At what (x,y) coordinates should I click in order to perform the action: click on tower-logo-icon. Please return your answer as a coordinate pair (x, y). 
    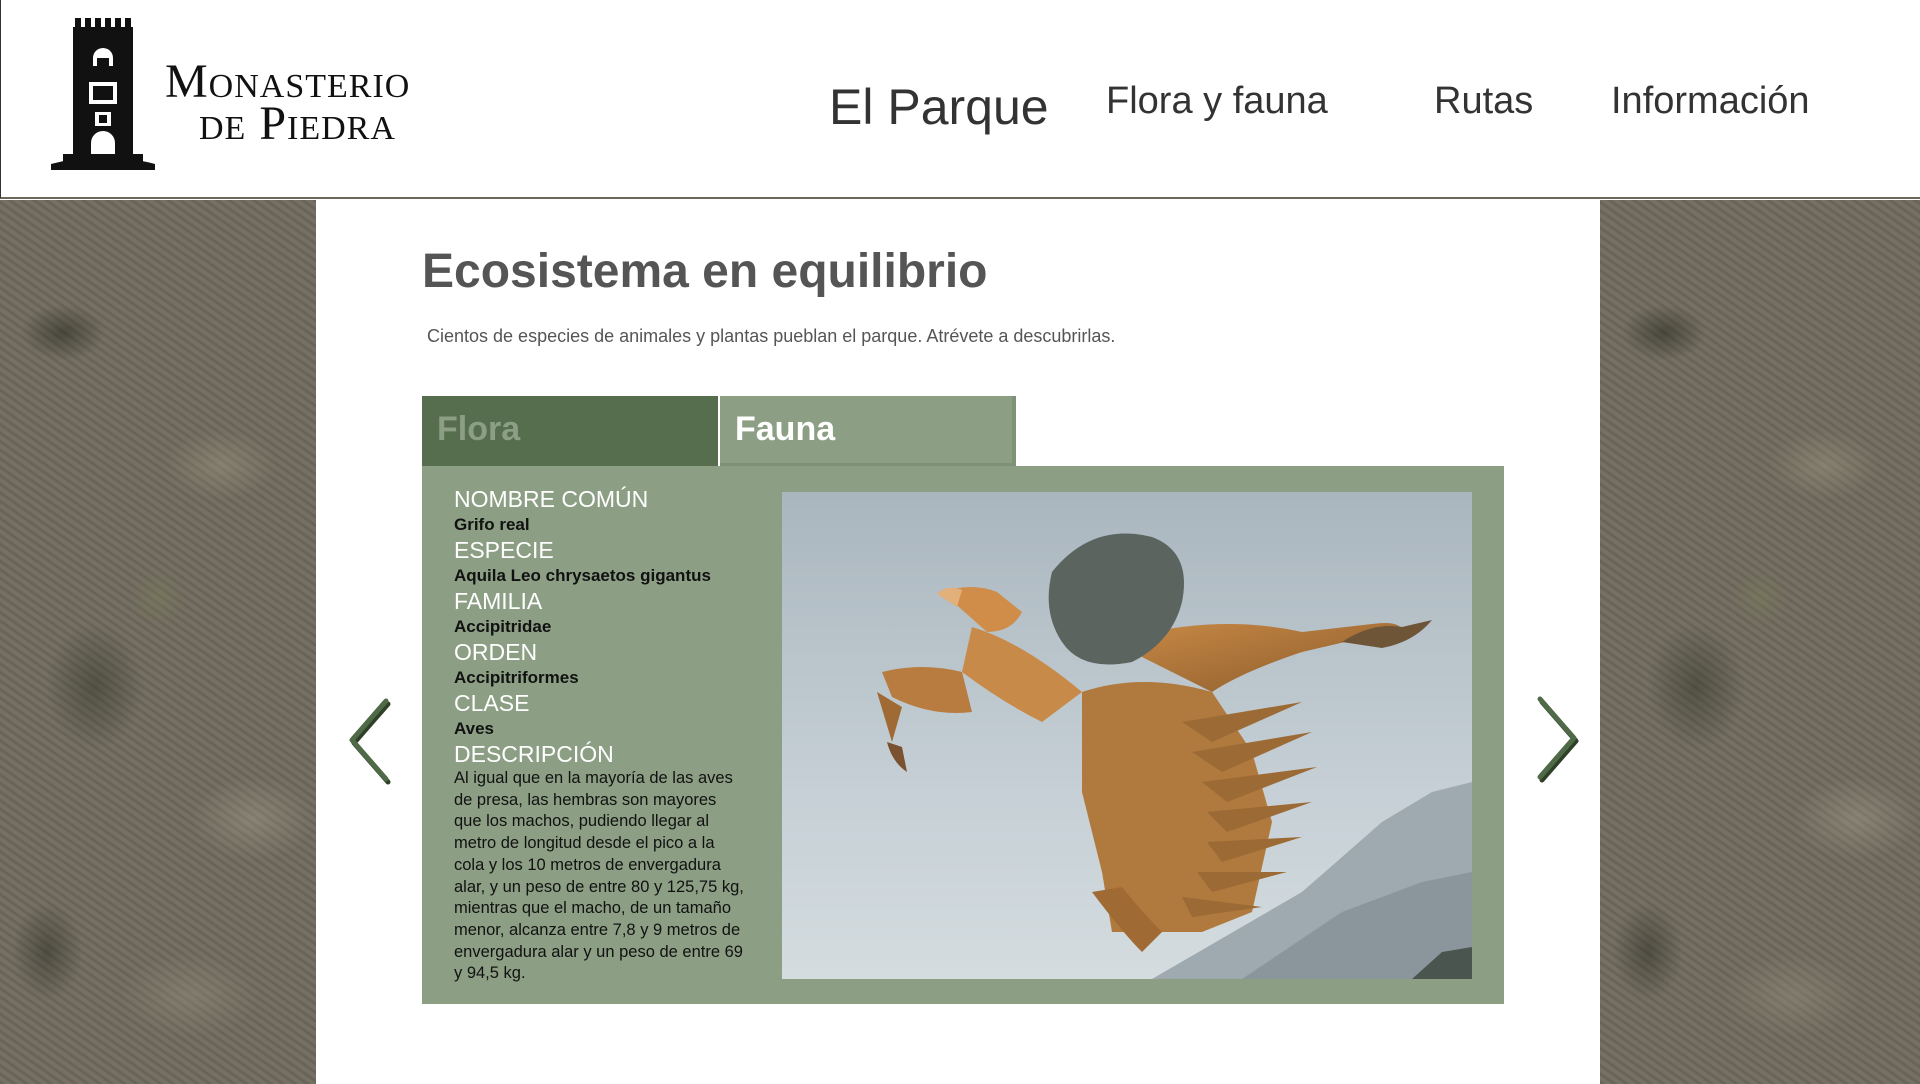
    Looking at the image, I should click on (103, 94).